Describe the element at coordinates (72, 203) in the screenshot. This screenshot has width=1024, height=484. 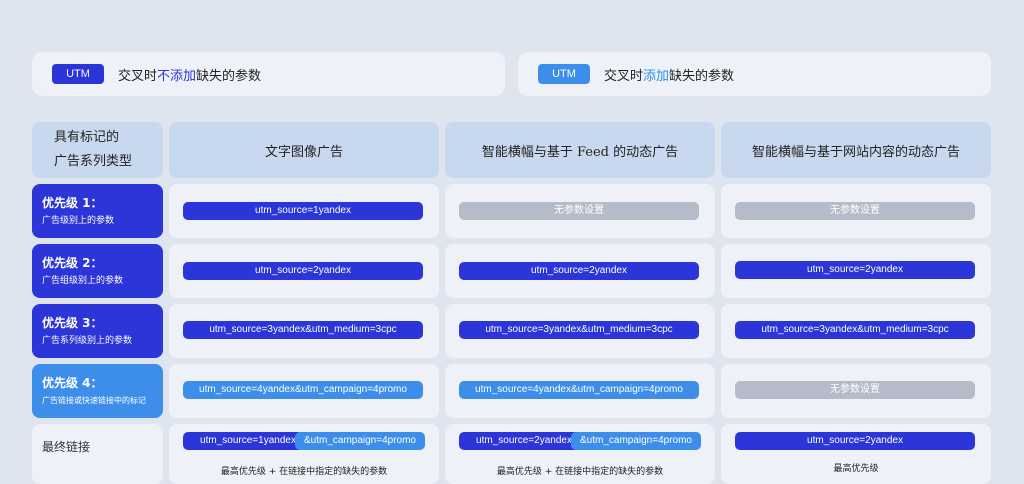
I see `row-title: 优先级 1：` at that location.